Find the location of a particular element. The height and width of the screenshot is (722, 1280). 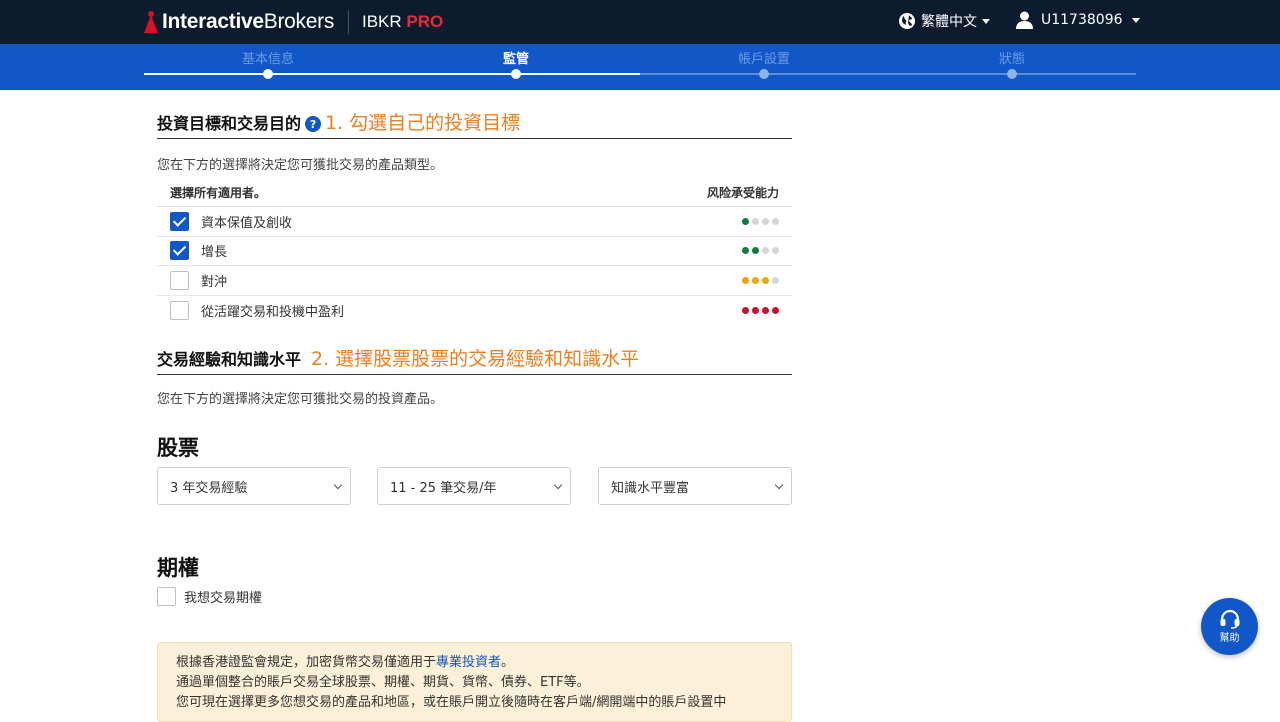

objectives-annotation: 1. 勾選自己的投資目標 is located at coordinates (423, 123).